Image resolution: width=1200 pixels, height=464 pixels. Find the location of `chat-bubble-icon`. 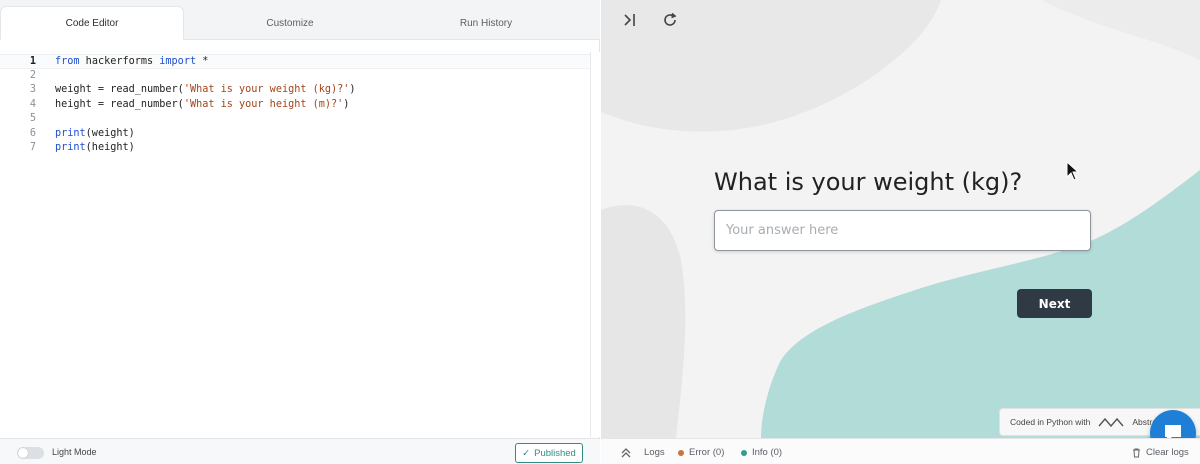

chat-bubble-icon is located at coordinates (1173, 431).